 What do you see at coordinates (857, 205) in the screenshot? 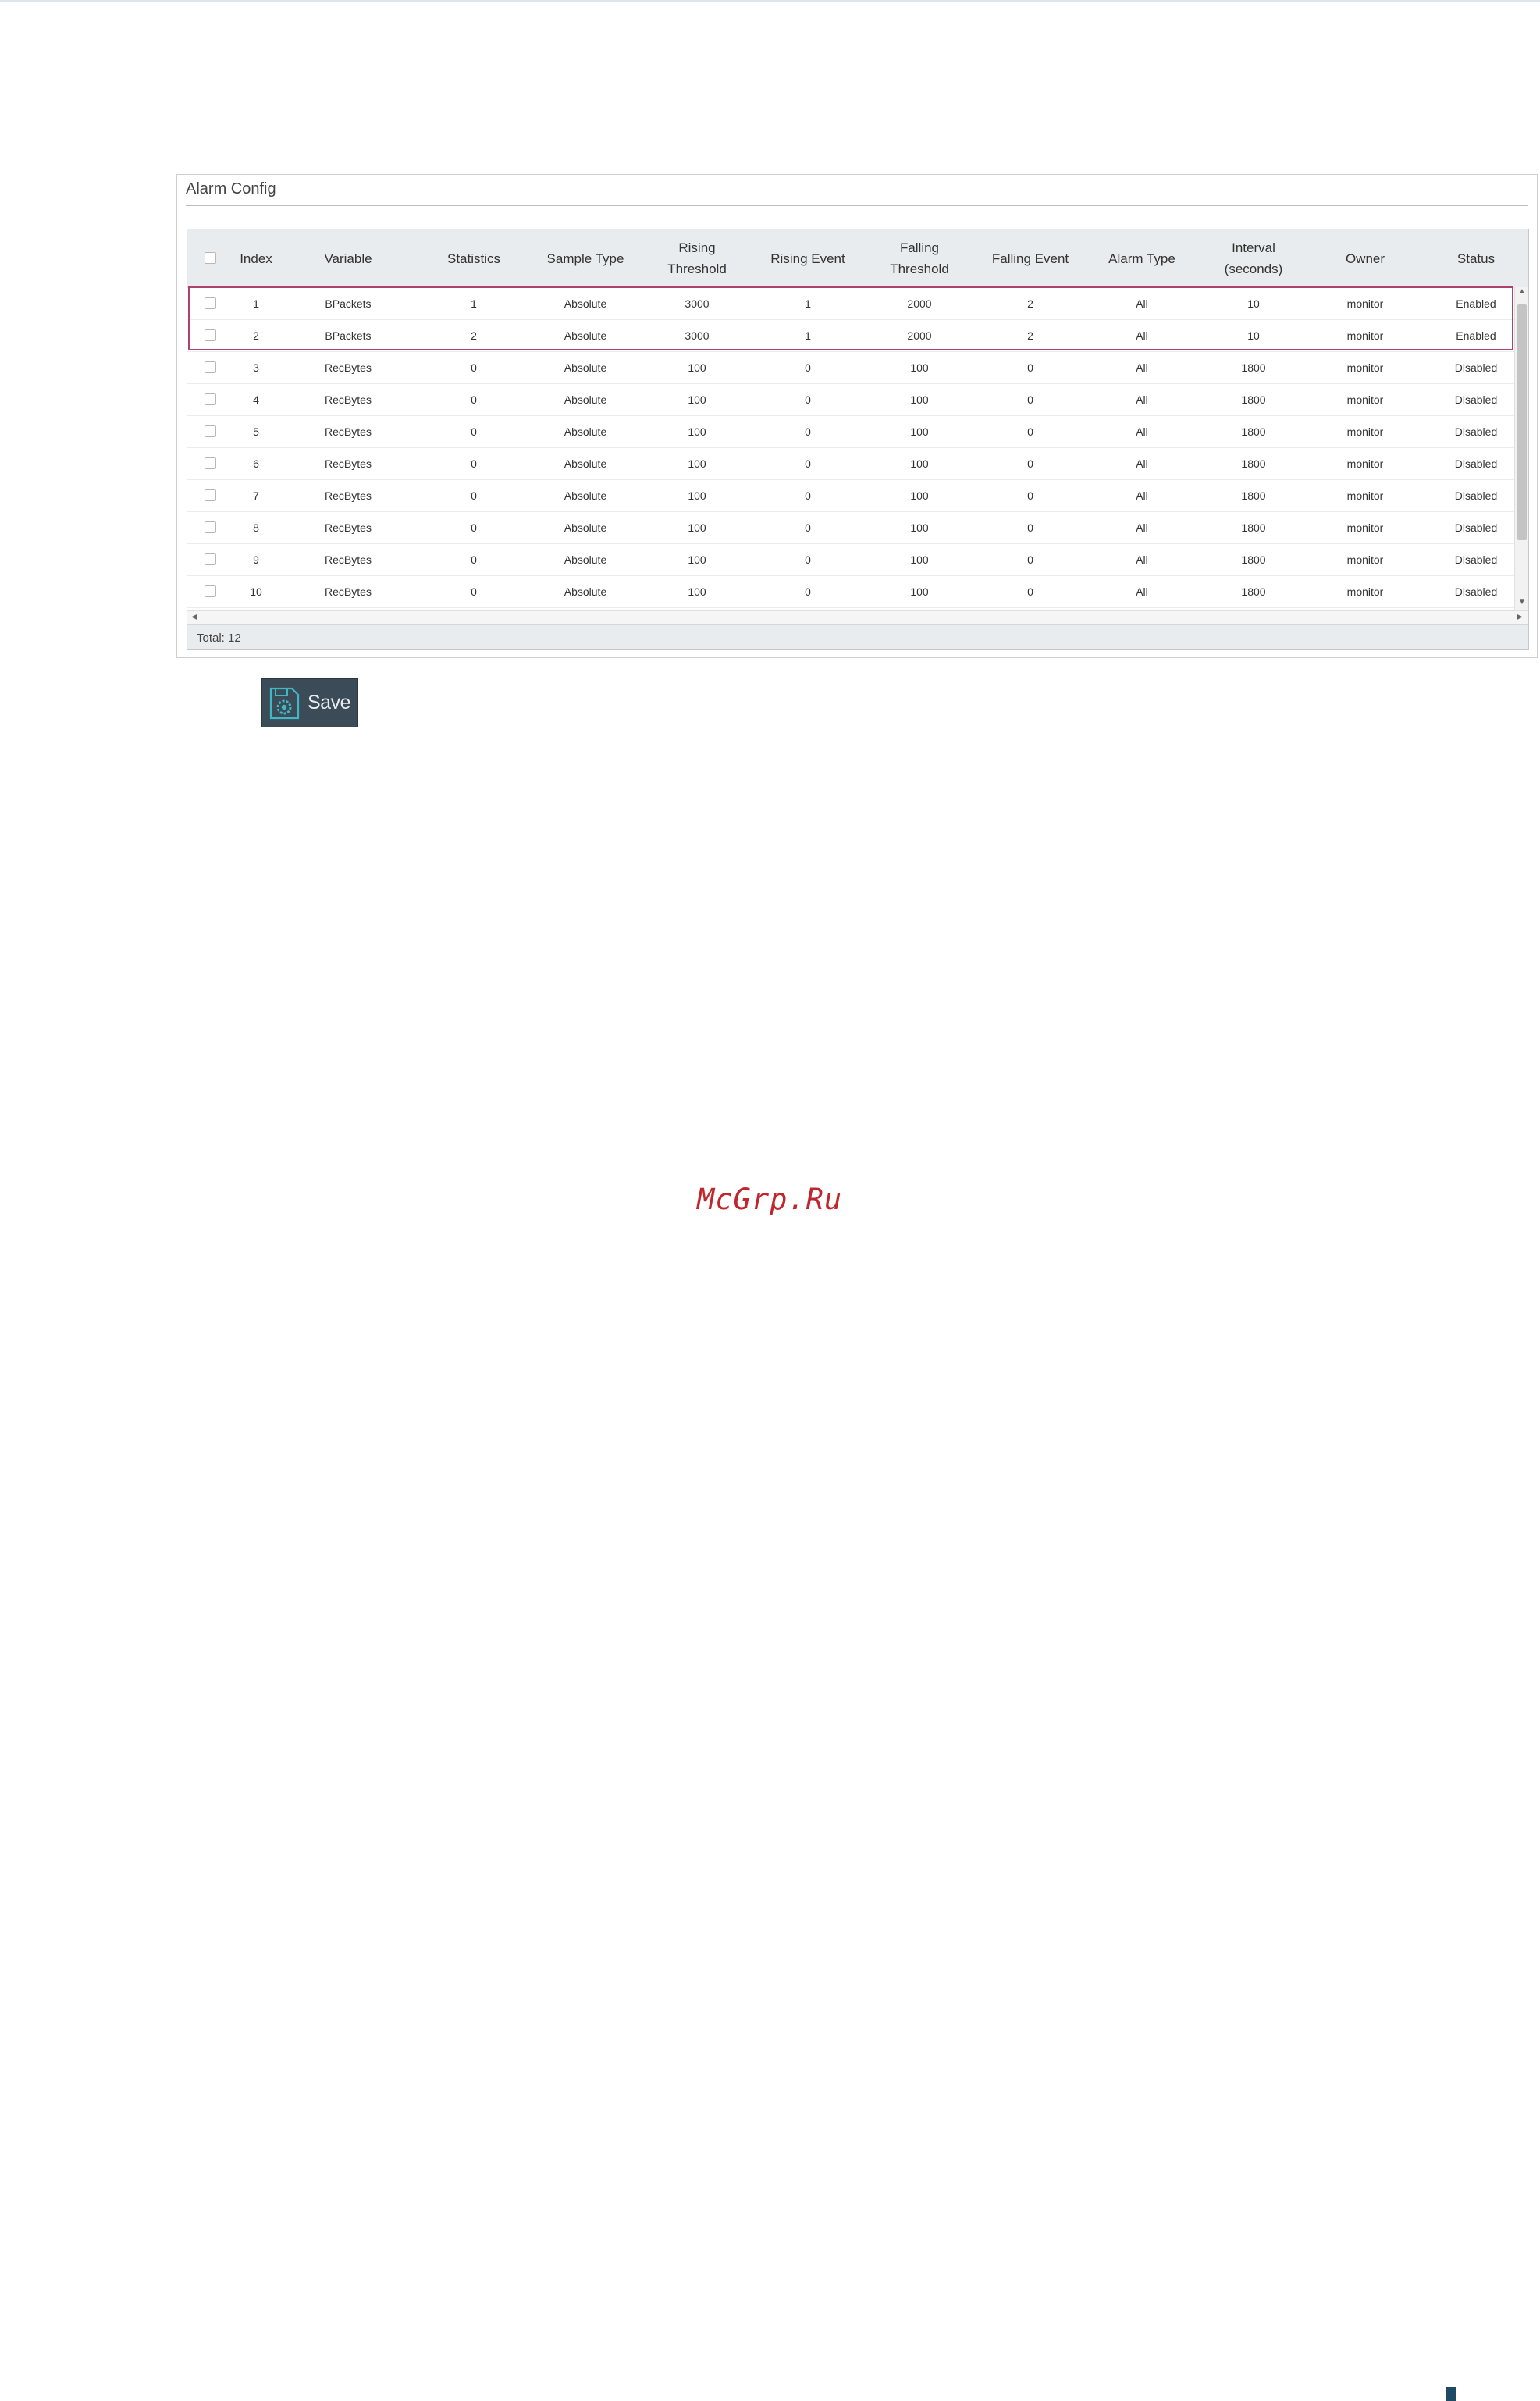
I see `panel-divider` at bounding box center [857, 205].